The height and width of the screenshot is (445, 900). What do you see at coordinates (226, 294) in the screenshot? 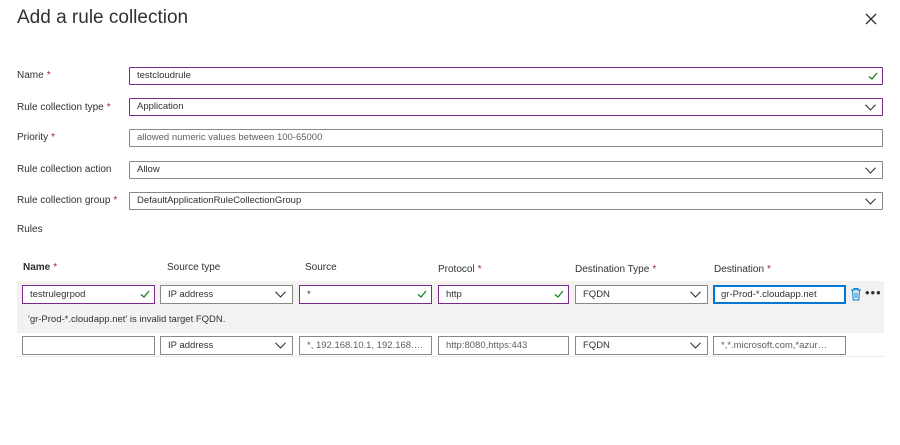
I see `rule-source-type-select: IP address` at bounding box center [226, 294].